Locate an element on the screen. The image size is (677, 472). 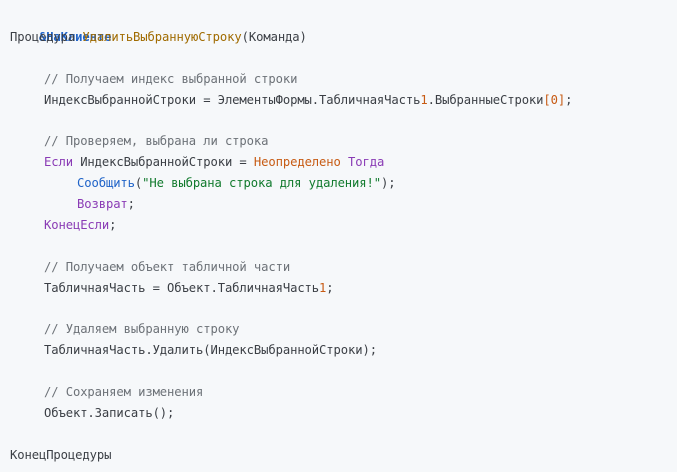
code-text: .ВыбранныеСтроки is located at coordinates (485, 99).